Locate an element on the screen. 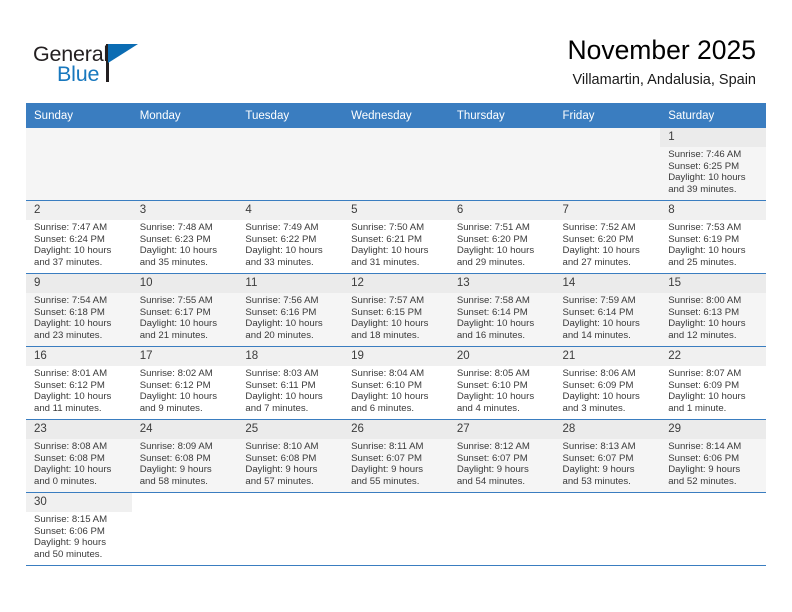 Image resolution: width=792 pixels, height=612 pixels. day-number: 7 is located at coordinates (607, 210).